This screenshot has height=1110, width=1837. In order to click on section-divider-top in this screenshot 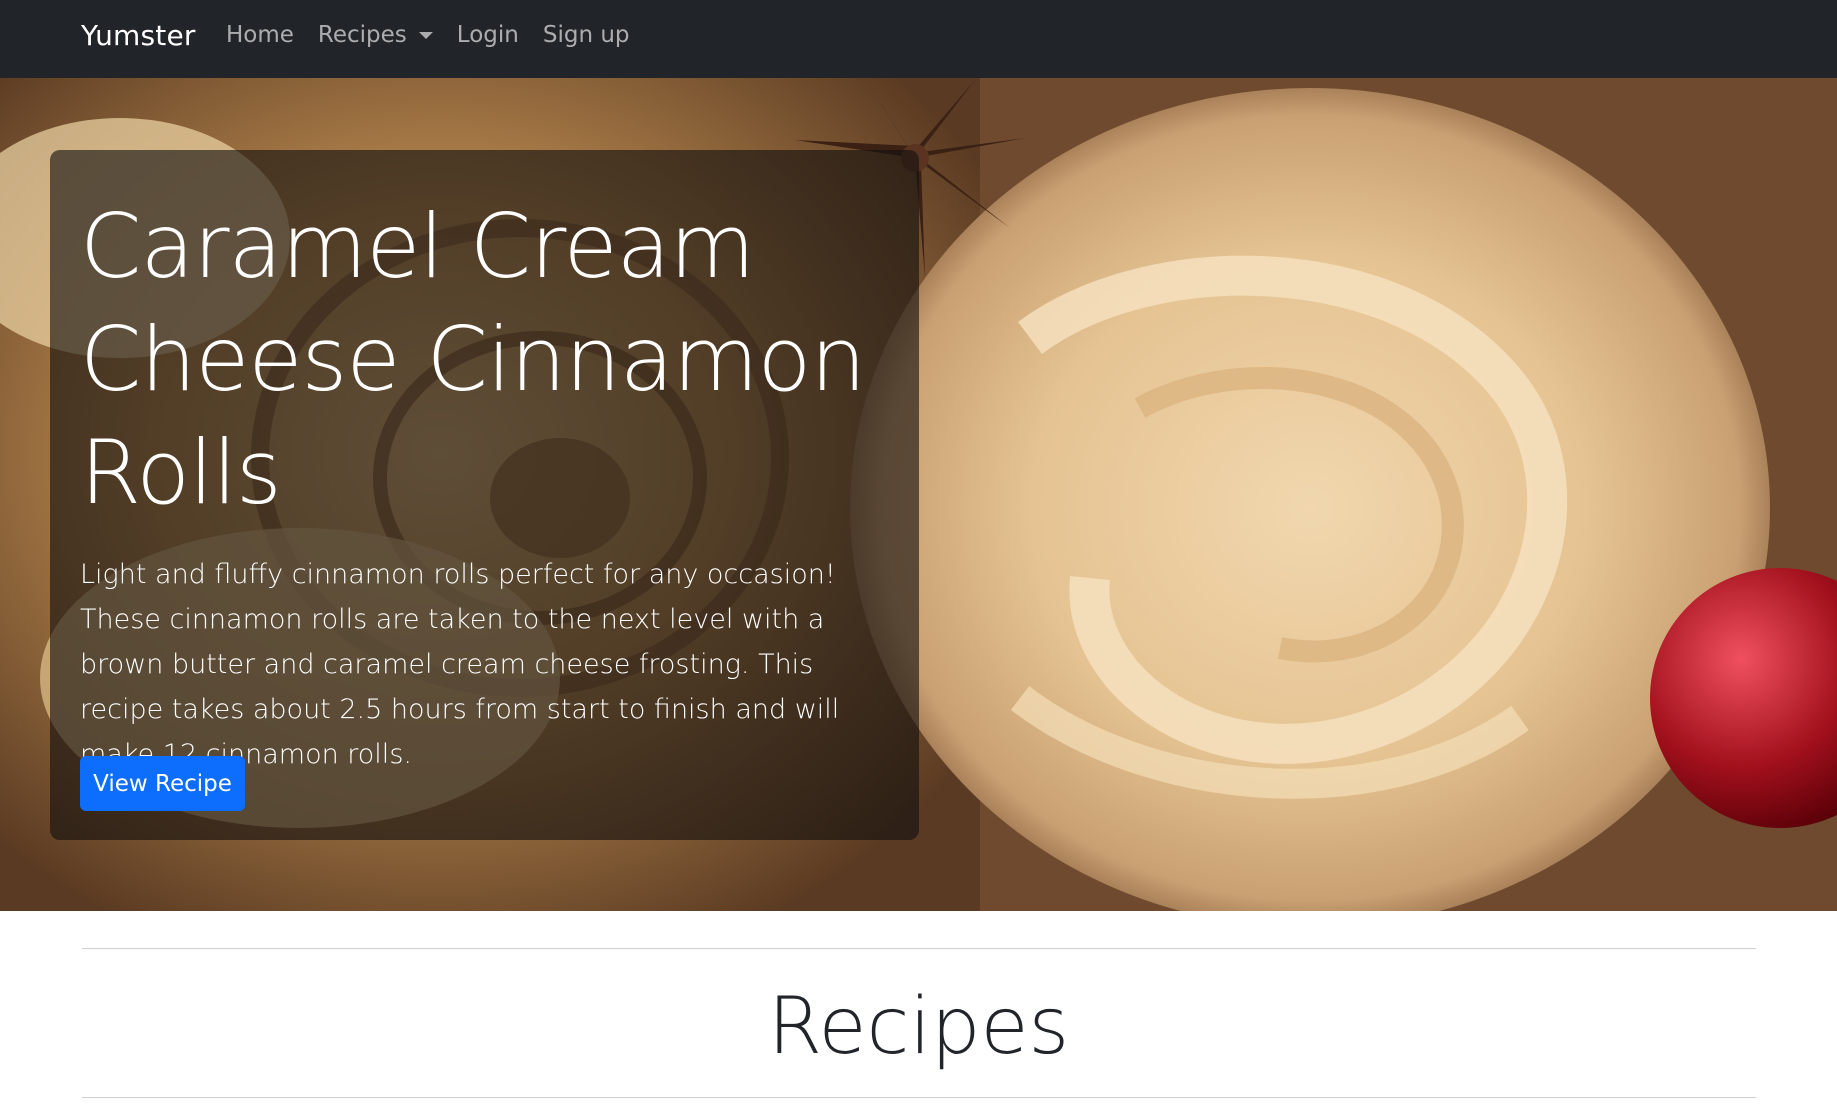, I will do `click(919, 948)`.